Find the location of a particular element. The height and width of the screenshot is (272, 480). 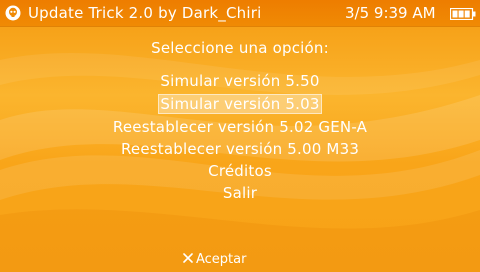

menu-item-label: Reestablecer versión 5.02 GEN-A is located at coordinates (240, 127).